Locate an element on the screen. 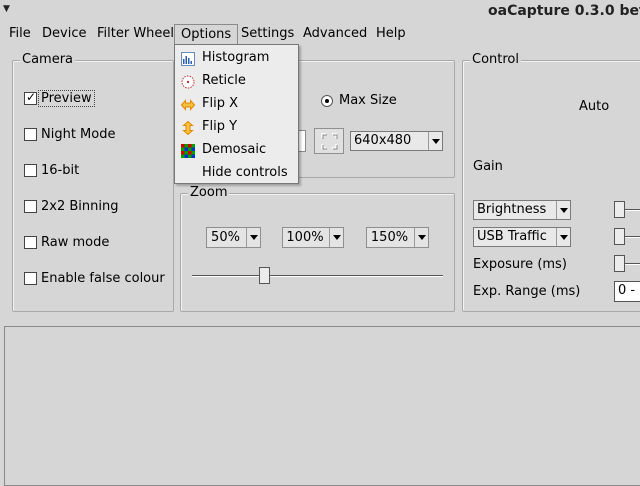 This screenshot has width=640, height=486. menu-item-flip-x: Flip X is located at coordinates (236, 104).